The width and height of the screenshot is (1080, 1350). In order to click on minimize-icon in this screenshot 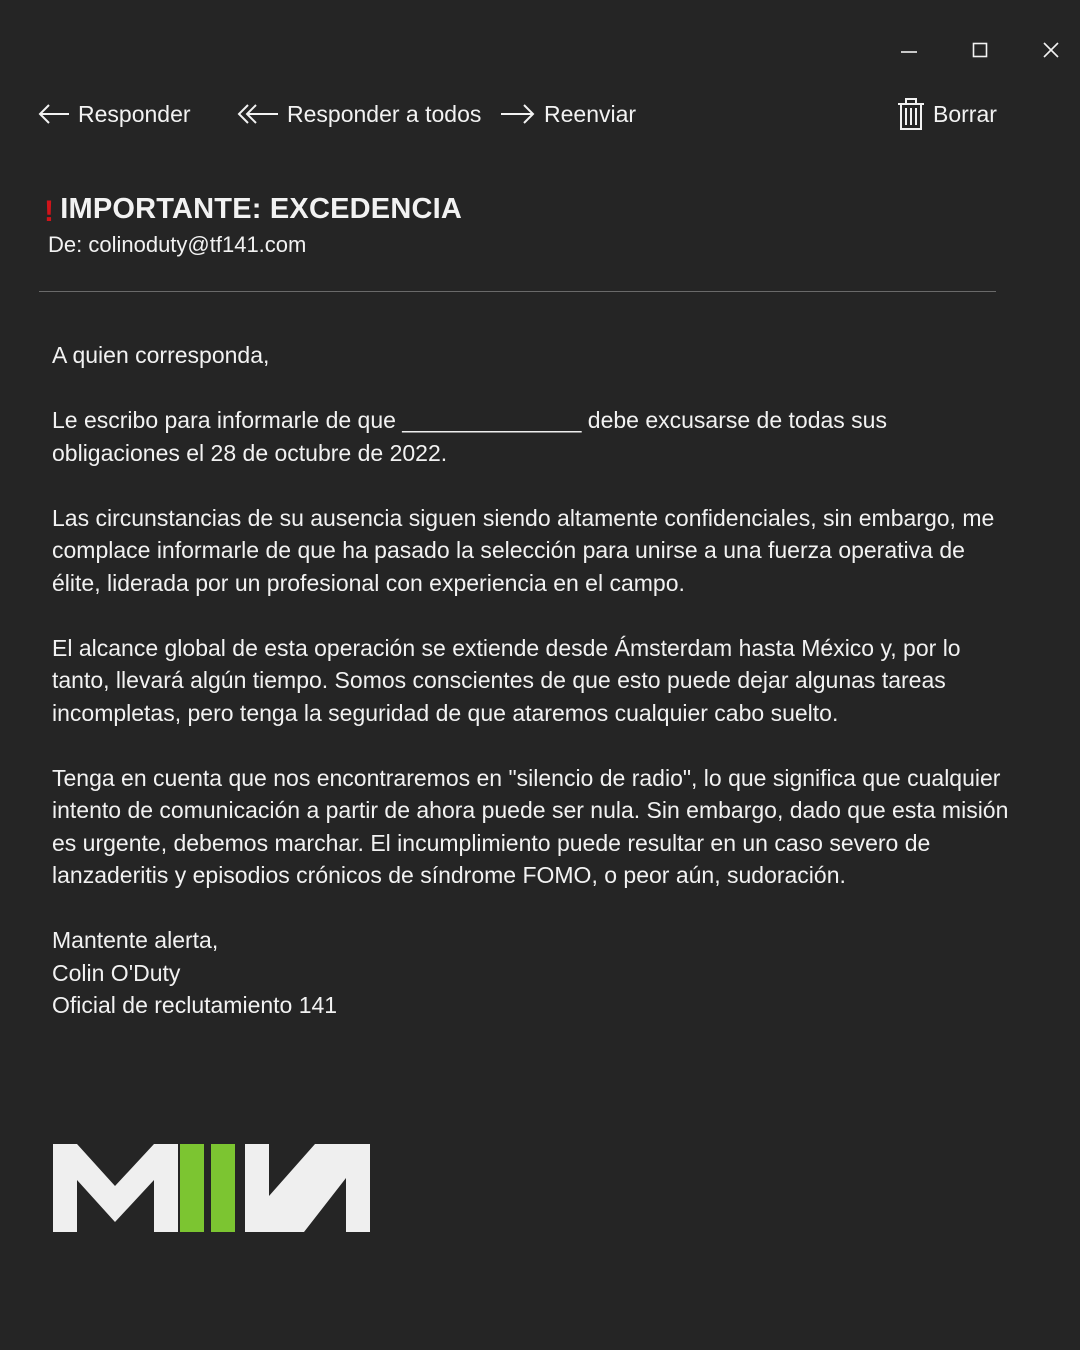, I will do `click(909, 52)`.